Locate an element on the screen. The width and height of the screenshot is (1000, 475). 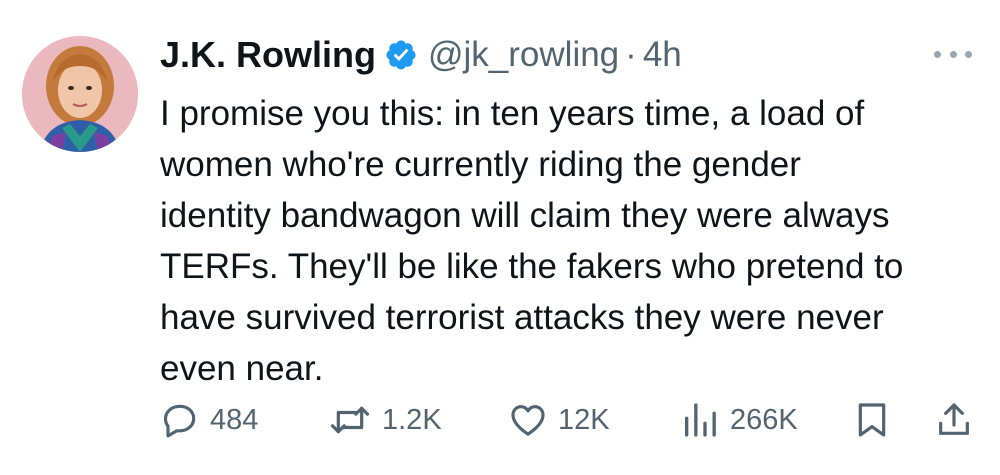
author-name: J.K. Rowling is located at coordinates (268, 55).